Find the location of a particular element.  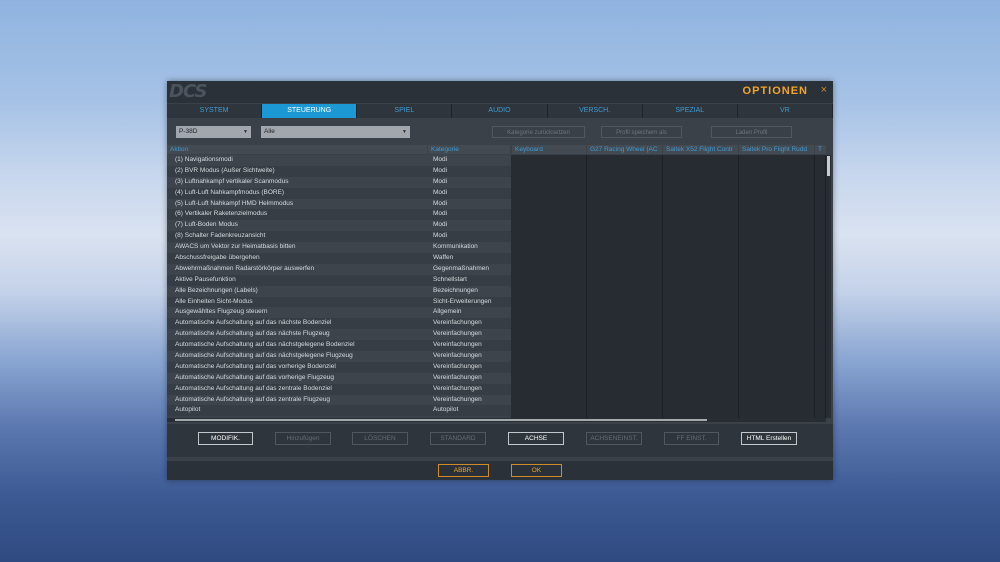

table-row: (4) Luft-Luft Nahkampfmodus (BORE) Modi is located at coordinates (339, 193).